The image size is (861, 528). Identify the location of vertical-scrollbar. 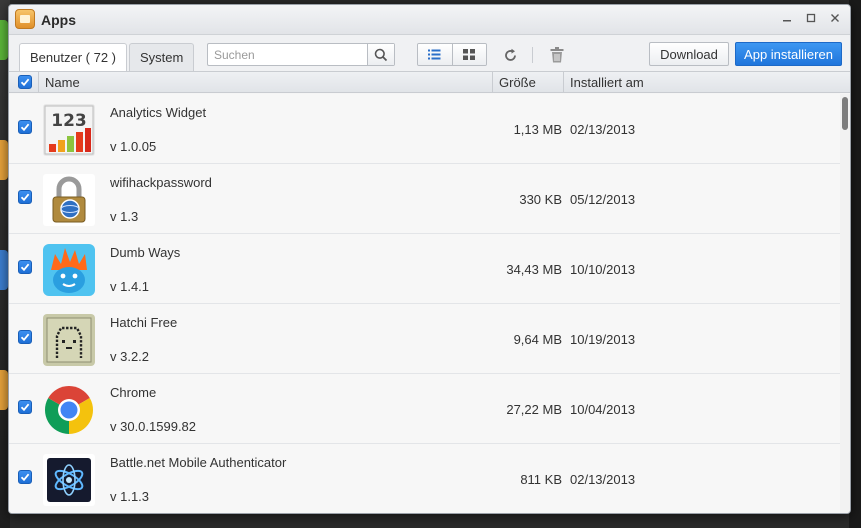
(845, 303).